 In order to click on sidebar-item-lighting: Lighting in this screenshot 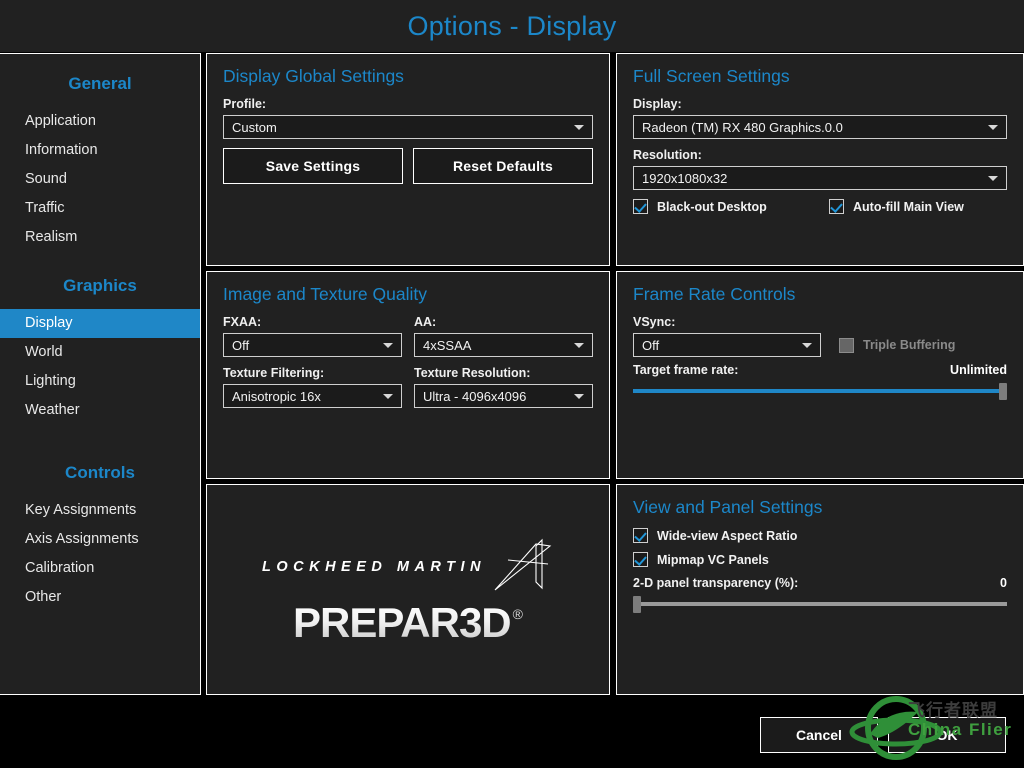, I will do `click(100, 381)`.